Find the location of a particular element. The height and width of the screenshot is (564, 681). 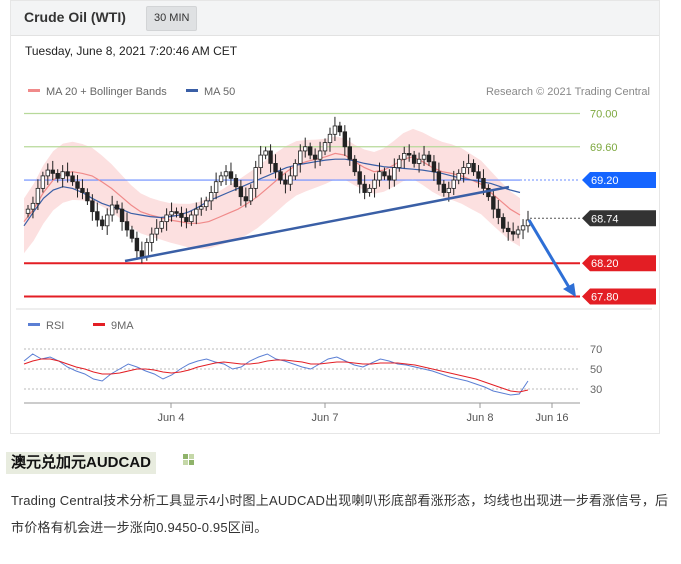

resistance-label: 70.00 is located at coordinates (604, 115).